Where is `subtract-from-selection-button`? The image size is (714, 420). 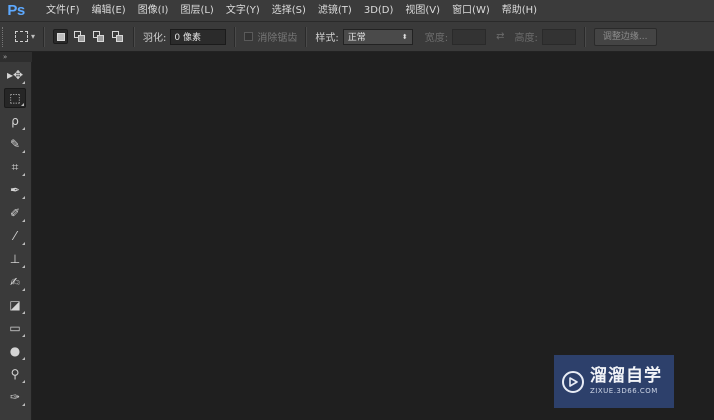
subtract-from-selection-button is located at coordinates (98, 36).